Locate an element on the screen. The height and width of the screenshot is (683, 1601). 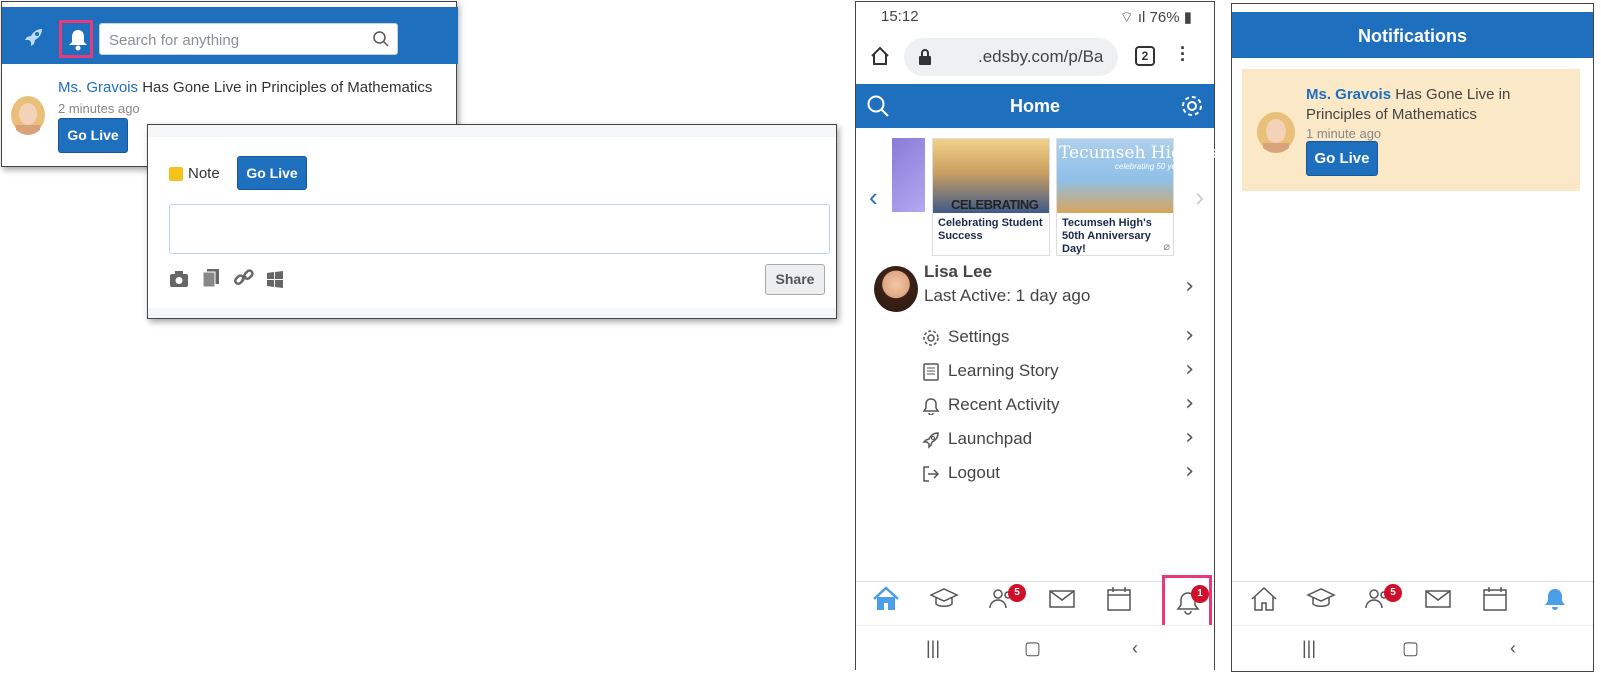
desktop-top-bar: Search for anything is located at coordinates (230, 35).